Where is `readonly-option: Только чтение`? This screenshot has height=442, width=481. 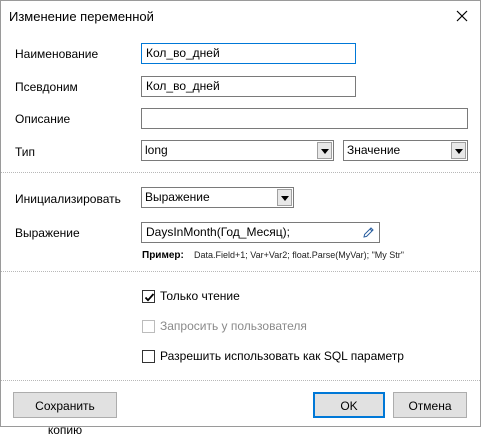 readonly-option: Только чтение is located at coordinates (191, 296).